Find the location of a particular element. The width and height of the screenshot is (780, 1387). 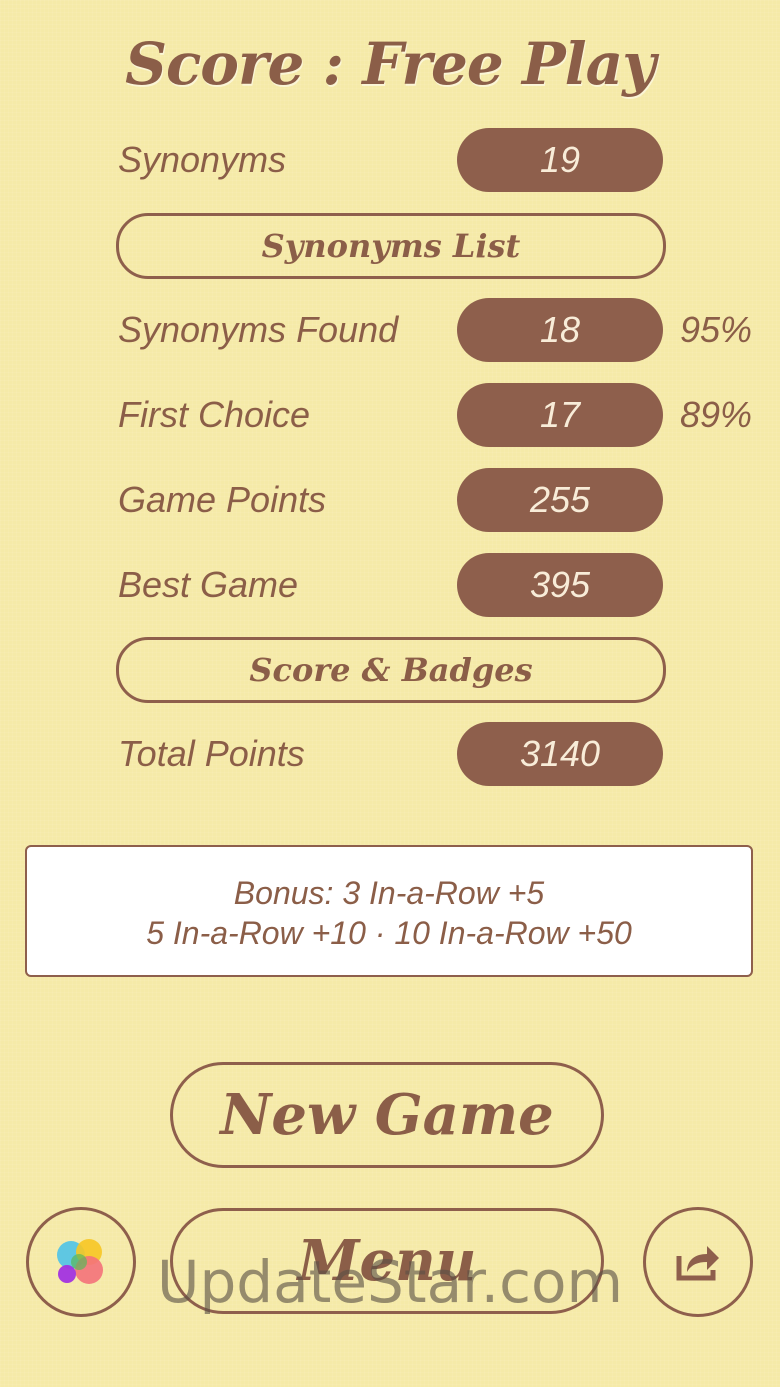

row-game-points-label: Game Points is located at coordinates (222, 499).